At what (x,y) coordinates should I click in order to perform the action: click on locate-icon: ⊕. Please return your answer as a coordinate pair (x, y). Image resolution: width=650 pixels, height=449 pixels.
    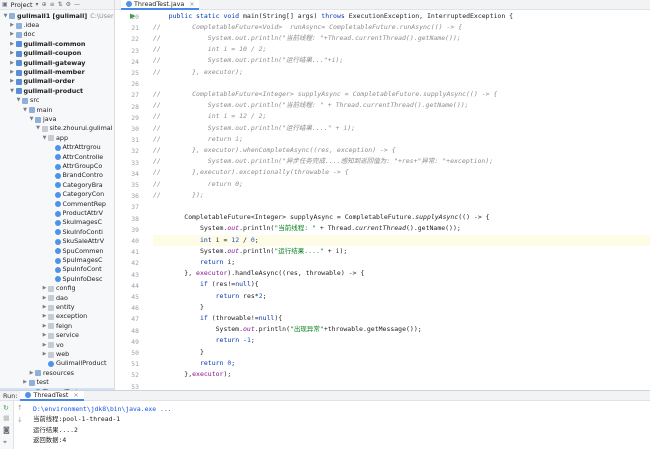
    Looking at the image, I should click on (44, 4).